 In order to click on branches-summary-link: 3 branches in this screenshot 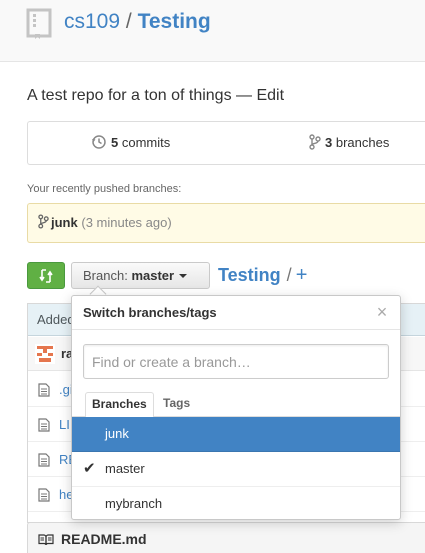, I will do `click(349, 143)`.